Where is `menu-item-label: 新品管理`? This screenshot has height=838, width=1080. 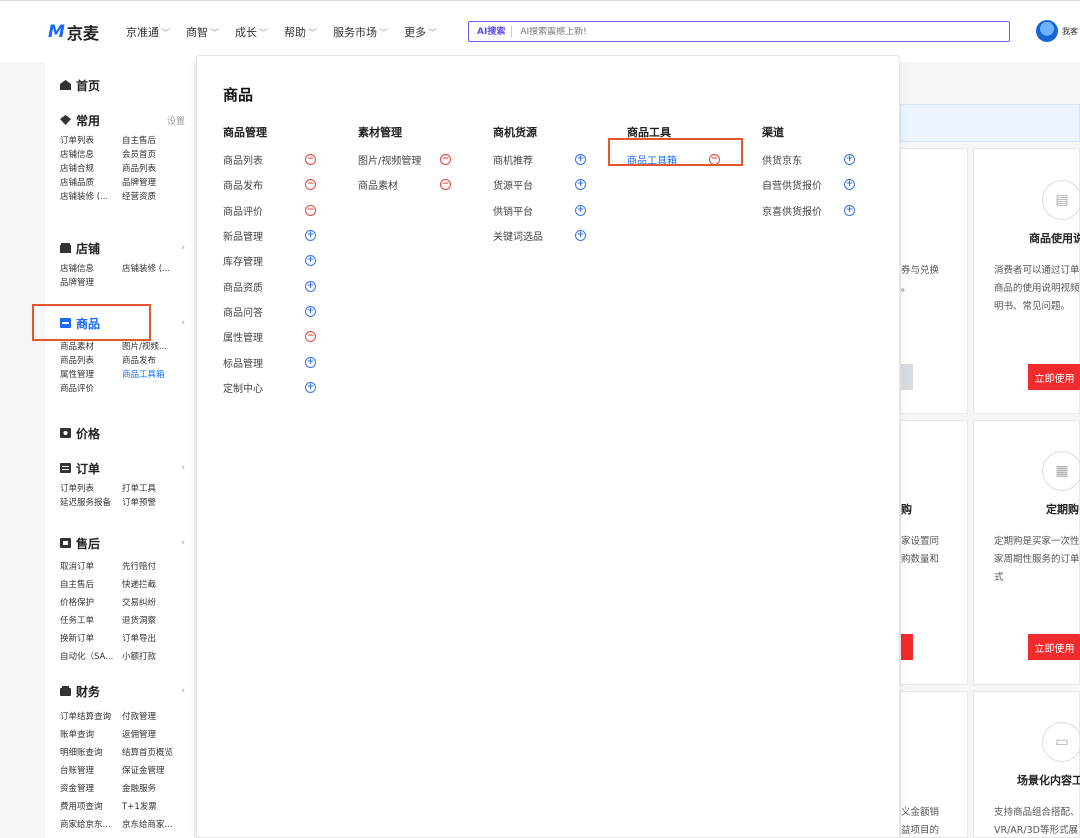
menu-item-label: 新品管理 is located at coordinates (243, 235).